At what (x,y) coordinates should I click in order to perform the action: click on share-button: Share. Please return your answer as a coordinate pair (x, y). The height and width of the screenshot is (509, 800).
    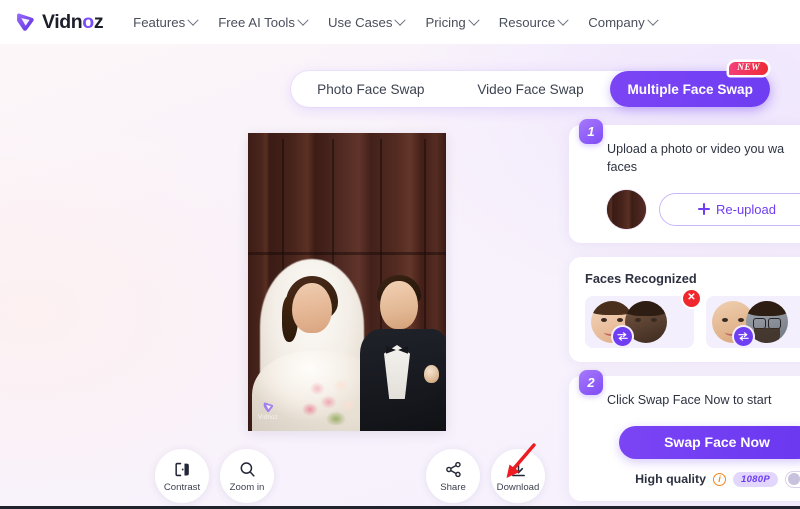
    Looking at the image, I should click on (453, 476).